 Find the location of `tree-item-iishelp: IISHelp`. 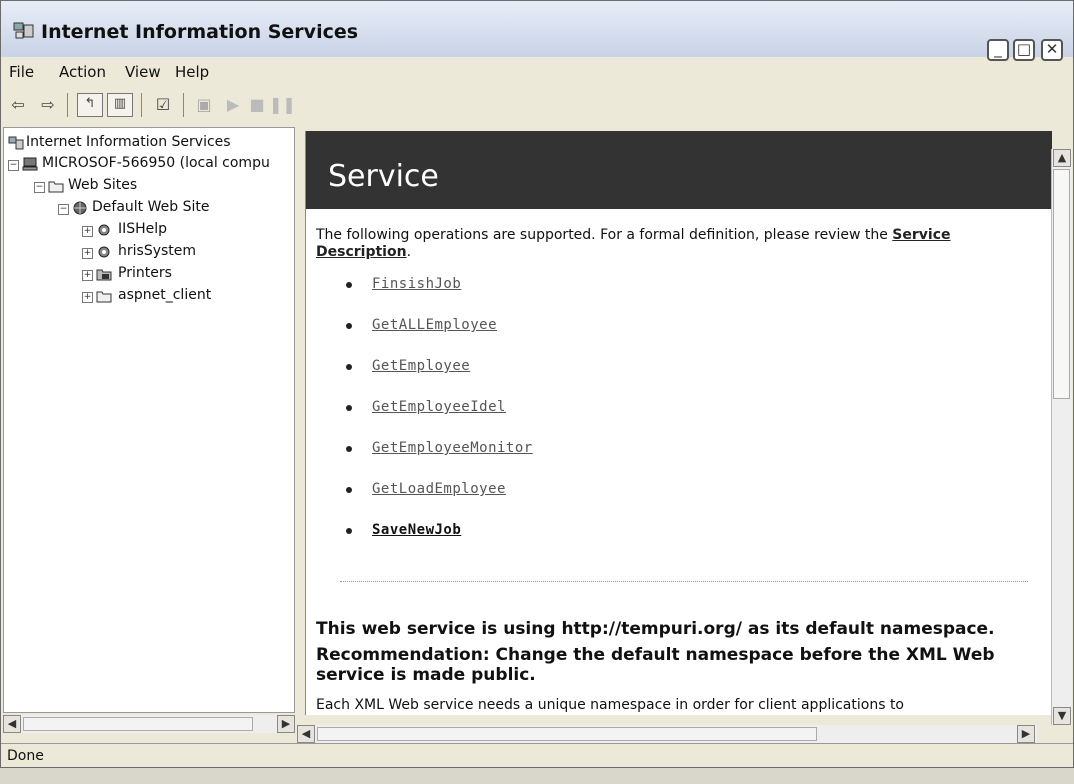

tree-item-iishelp: IISHelp is located at coordinates (142, 229).